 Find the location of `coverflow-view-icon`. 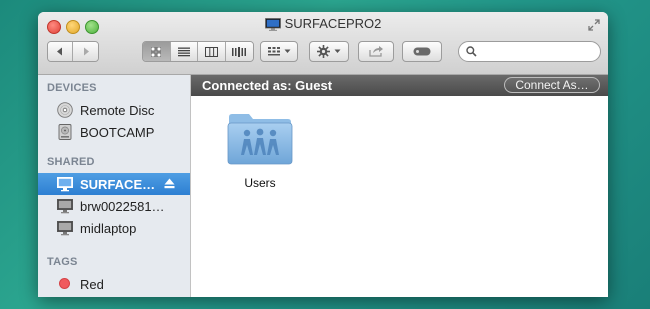

coverflow-view-icon is located at coordinates (239, 51).